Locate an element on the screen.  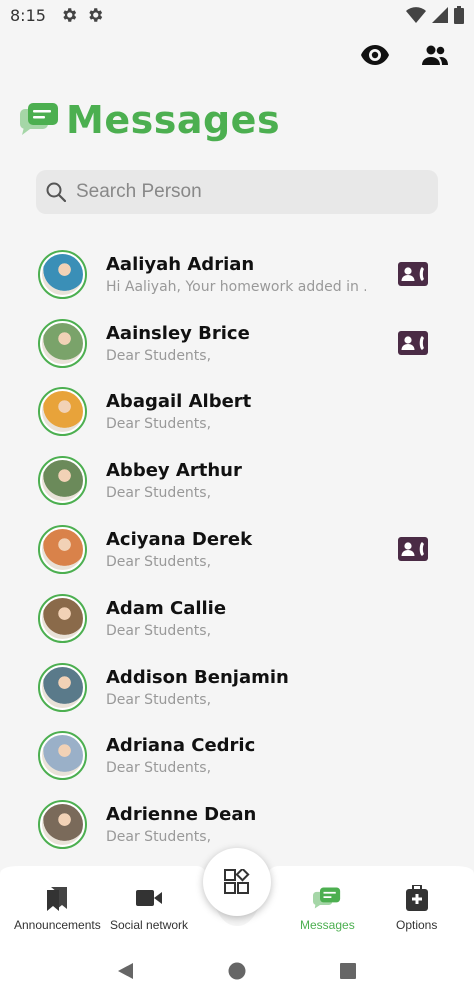
home-circle-icon is located at coordinates (237, 971).